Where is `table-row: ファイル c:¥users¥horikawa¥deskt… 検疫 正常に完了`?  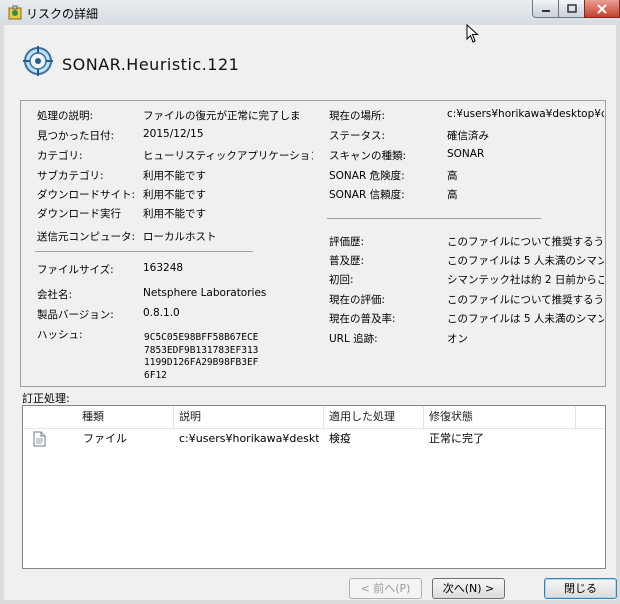
table-row: ファイル c:¥users¥horikawa¥deskt… 検疫 正常に完了 is located at coordinates (314, 439).